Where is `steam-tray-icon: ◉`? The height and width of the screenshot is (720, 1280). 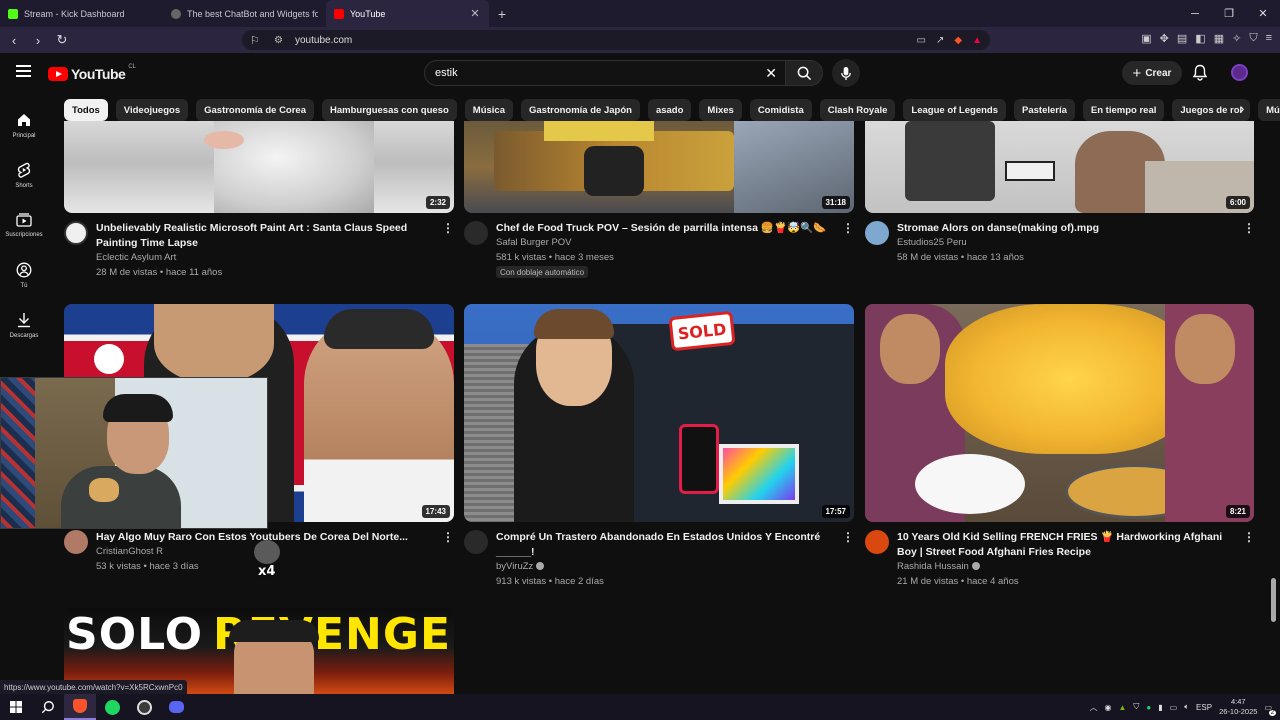
steam-tray-icon: ◉ is located at coordinates (1108, 707).